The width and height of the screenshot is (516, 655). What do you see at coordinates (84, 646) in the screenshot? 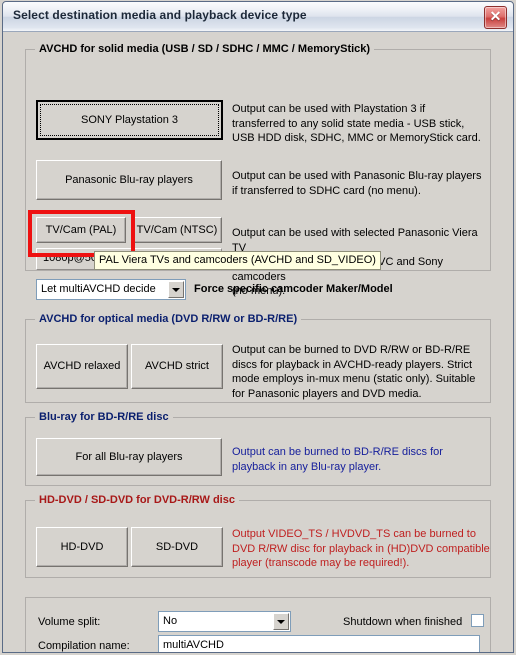
I see `compilation-name-label: Compilation name:` at bounding box center [84, 646].